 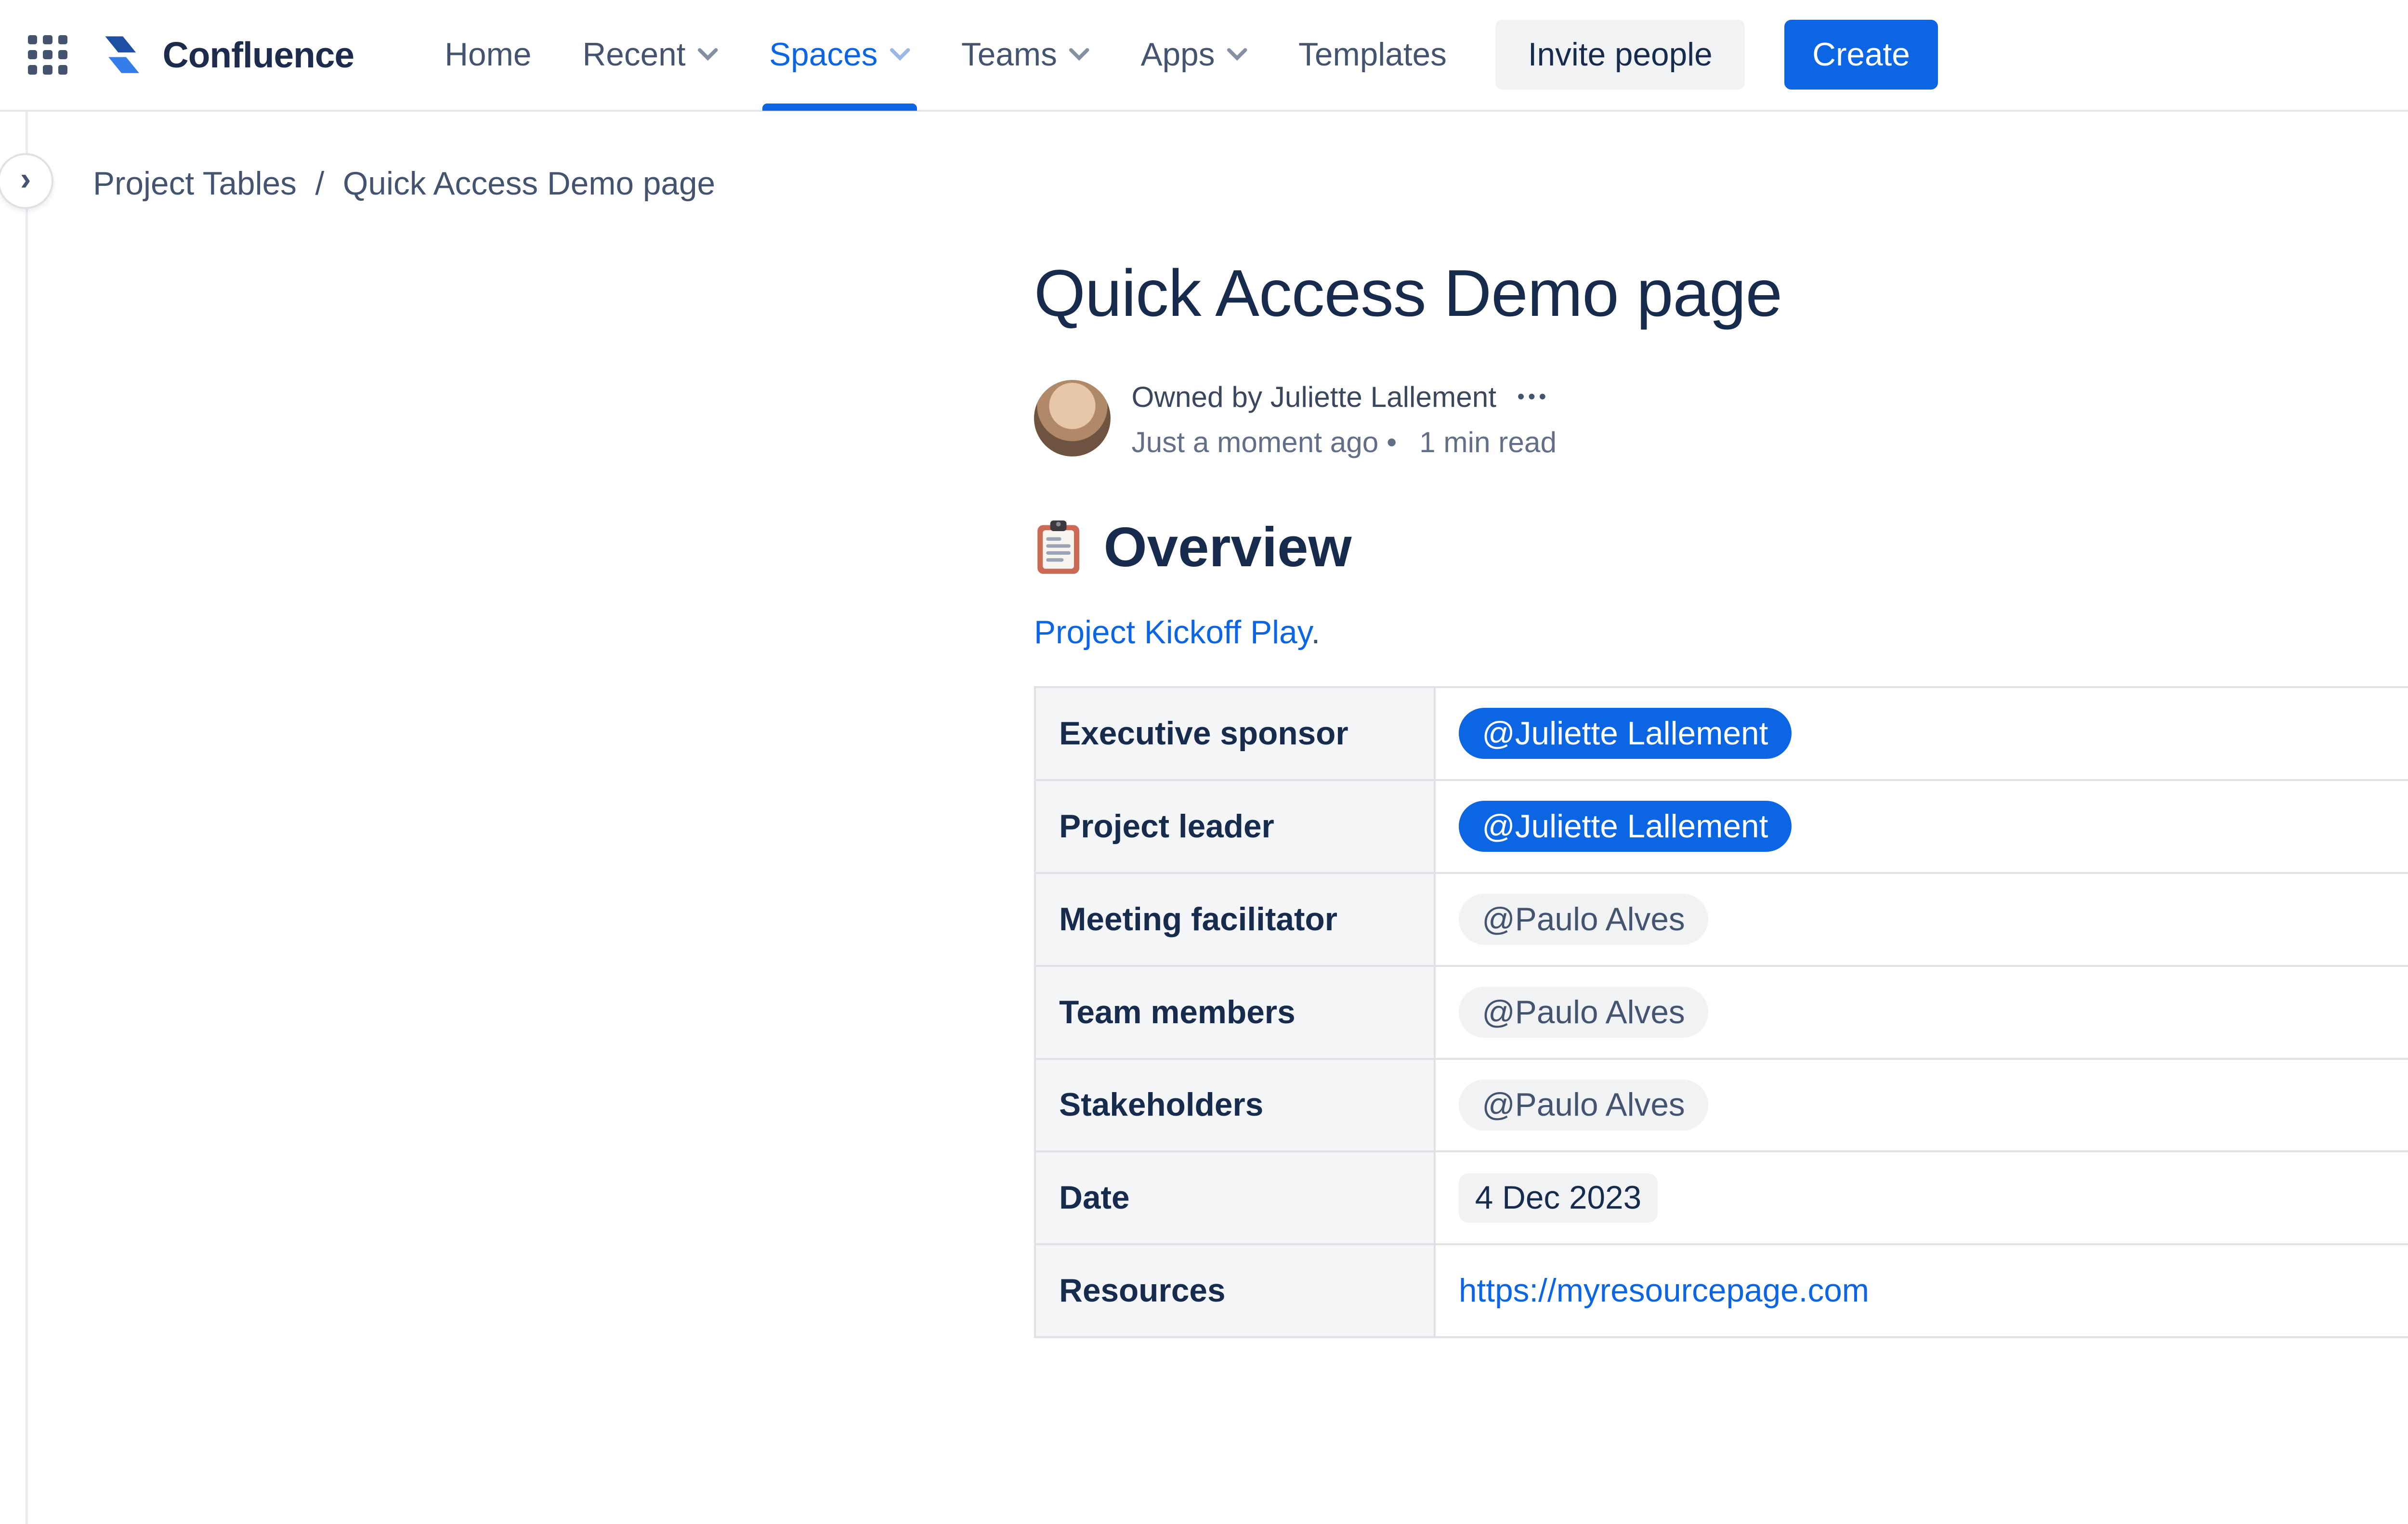 What do you see at coordinates (258, 54) in the screenshot?
I see `product-name: Confluence` at bounding box center [258, 54].